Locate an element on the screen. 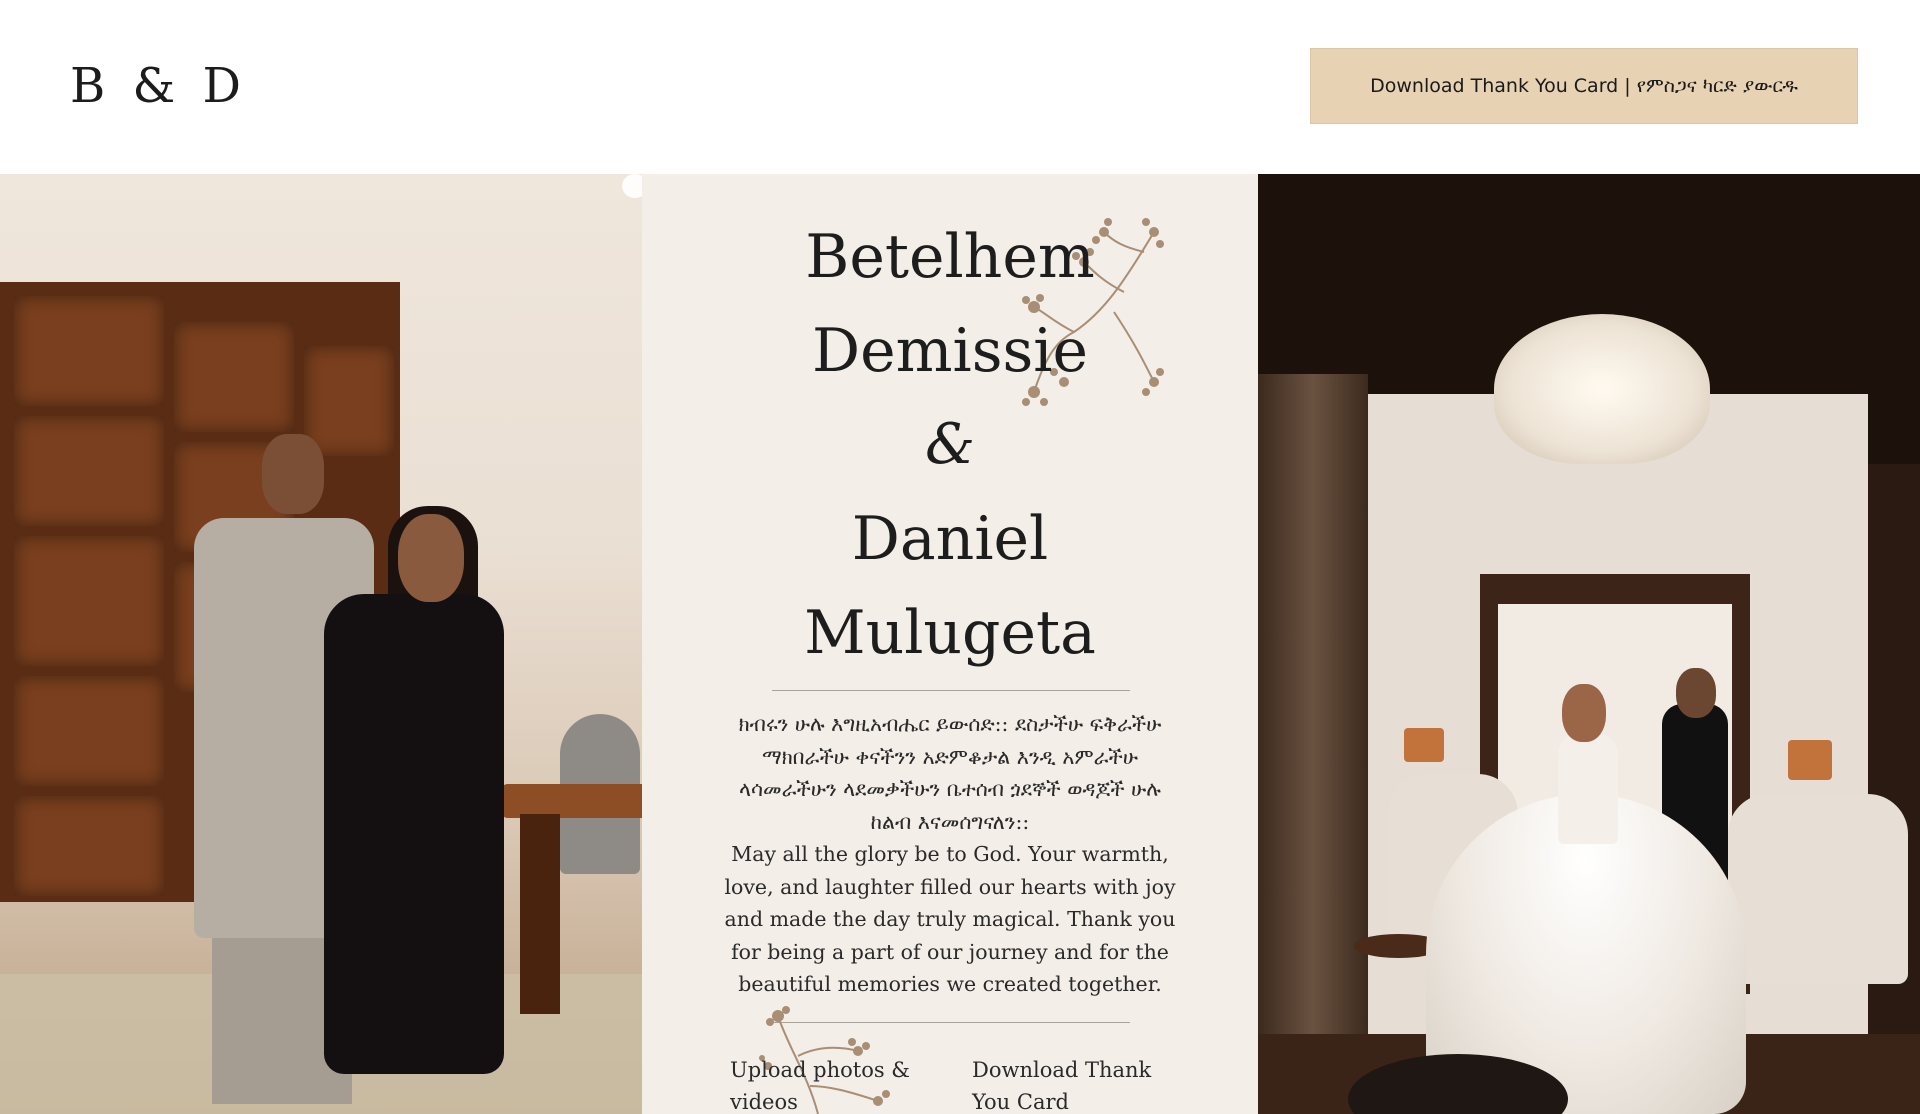  bride-last-name: Demissie is located at coordinates (950, 351).